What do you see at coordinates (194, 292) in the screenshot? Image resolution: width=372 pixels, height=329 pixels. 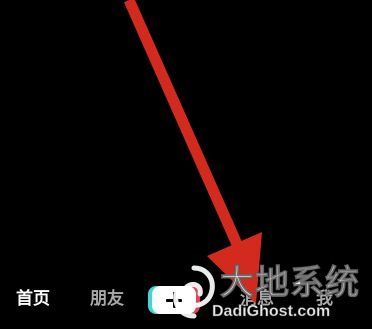 I see `spiral-logo-icon` at bounding box center [194, 292].